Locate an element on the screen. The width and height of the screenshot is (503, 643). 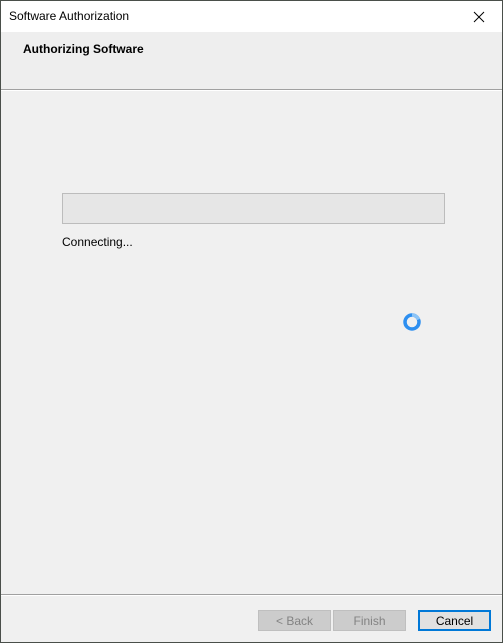
title-bar: Software Authorization is located at coordinates (251, 16).